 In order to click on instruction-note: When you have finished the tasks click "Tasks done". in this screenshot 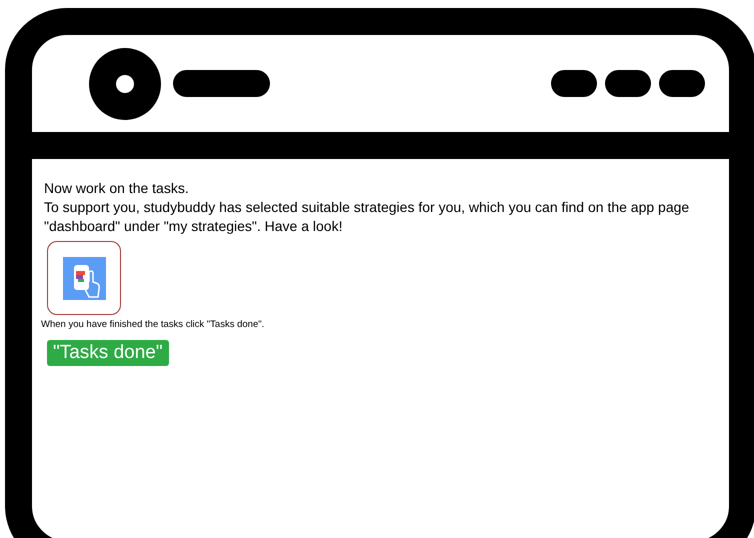, I will do `click(153, 324)`.